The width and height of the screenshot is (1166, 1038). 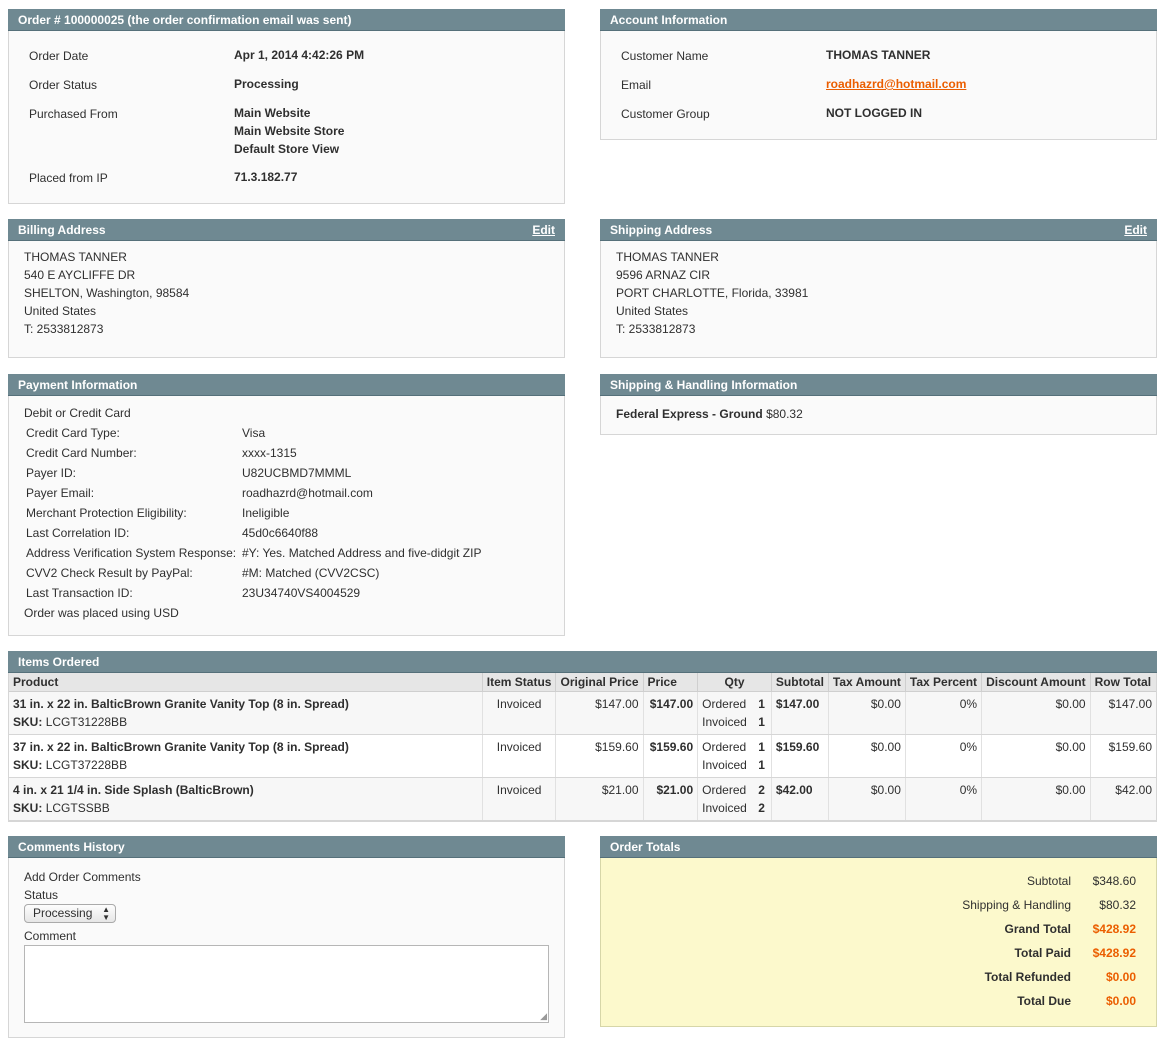 I want to click on payment-detail-label: Merchant Protection Eligibility:, so click(x=106, y=513).